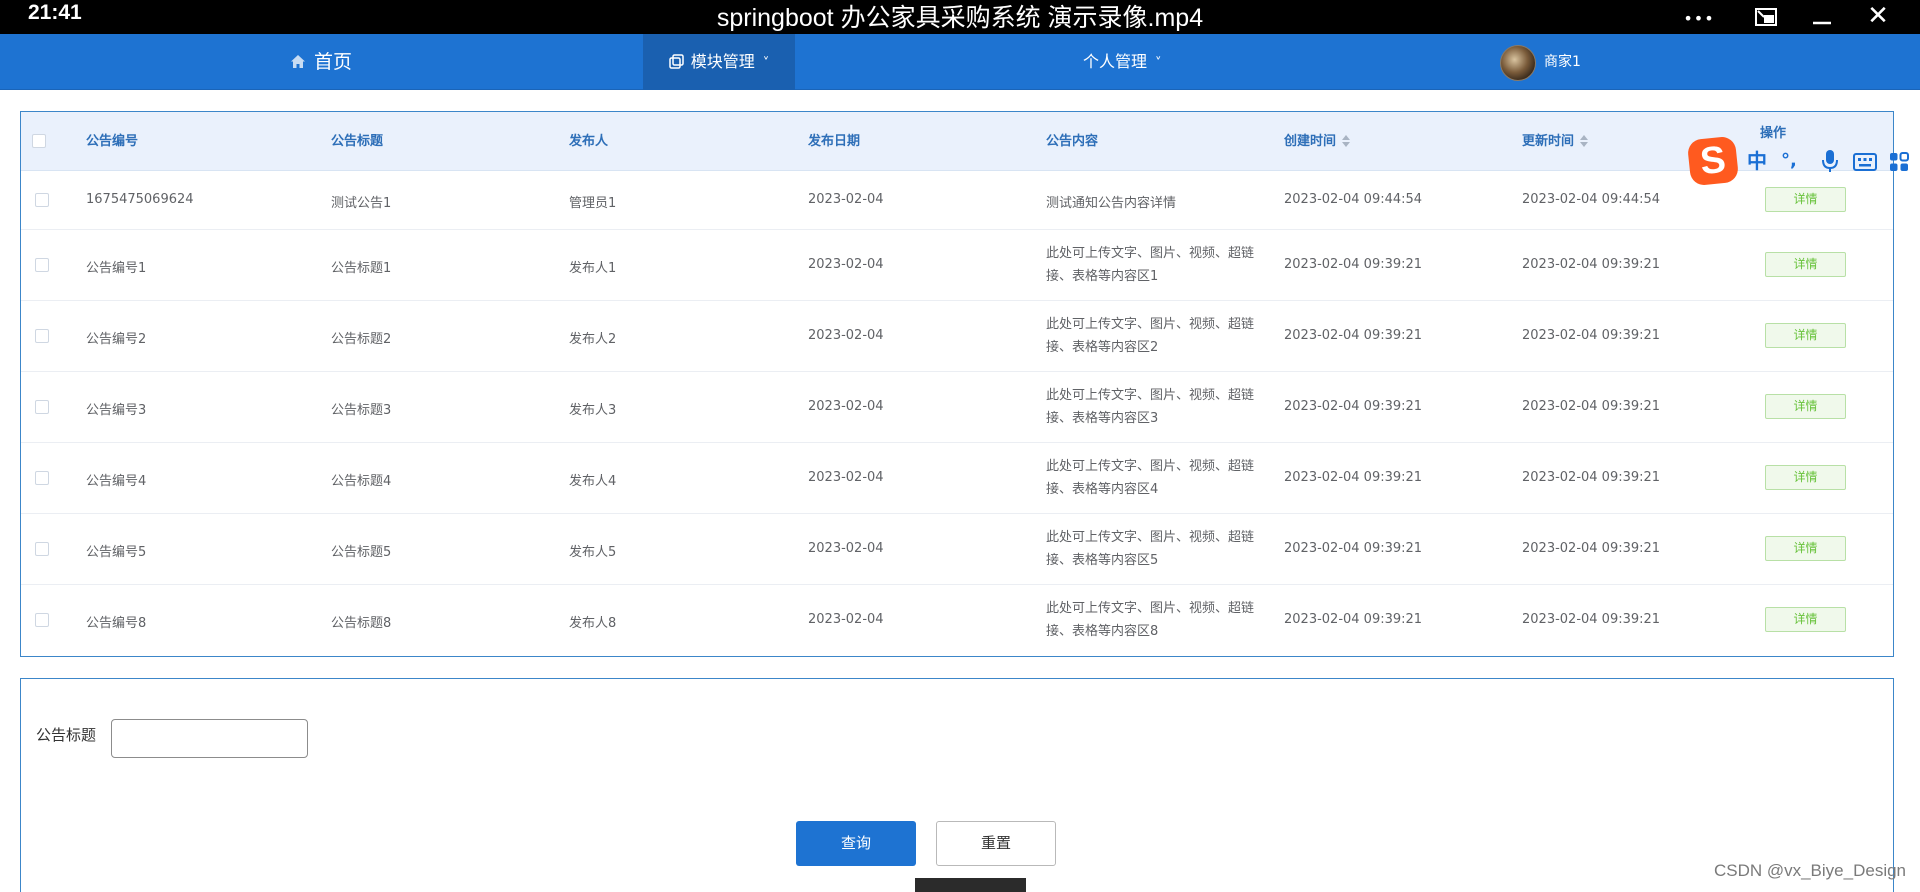 Image resolution: width=1920 pixels, height=892 pixels. What do you see at coordinates (112, 141) in the screenshot?
I see `header-no: 公告编号` at bounding box center [112, 141].